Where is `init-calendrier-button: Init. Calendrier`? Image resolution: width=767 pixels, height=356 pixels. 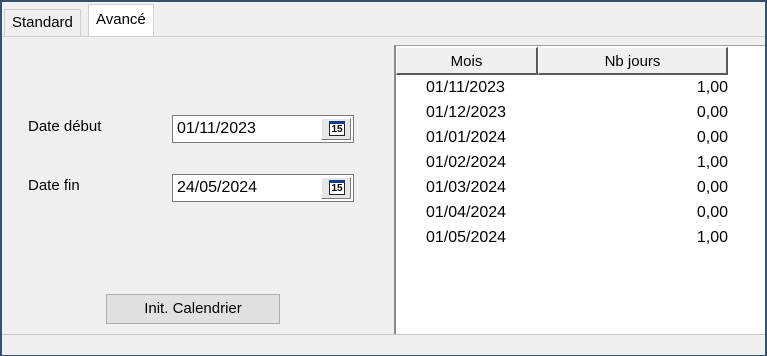 init-calendrier-button: Init. Calendrier is located at coordinates (193, 309).